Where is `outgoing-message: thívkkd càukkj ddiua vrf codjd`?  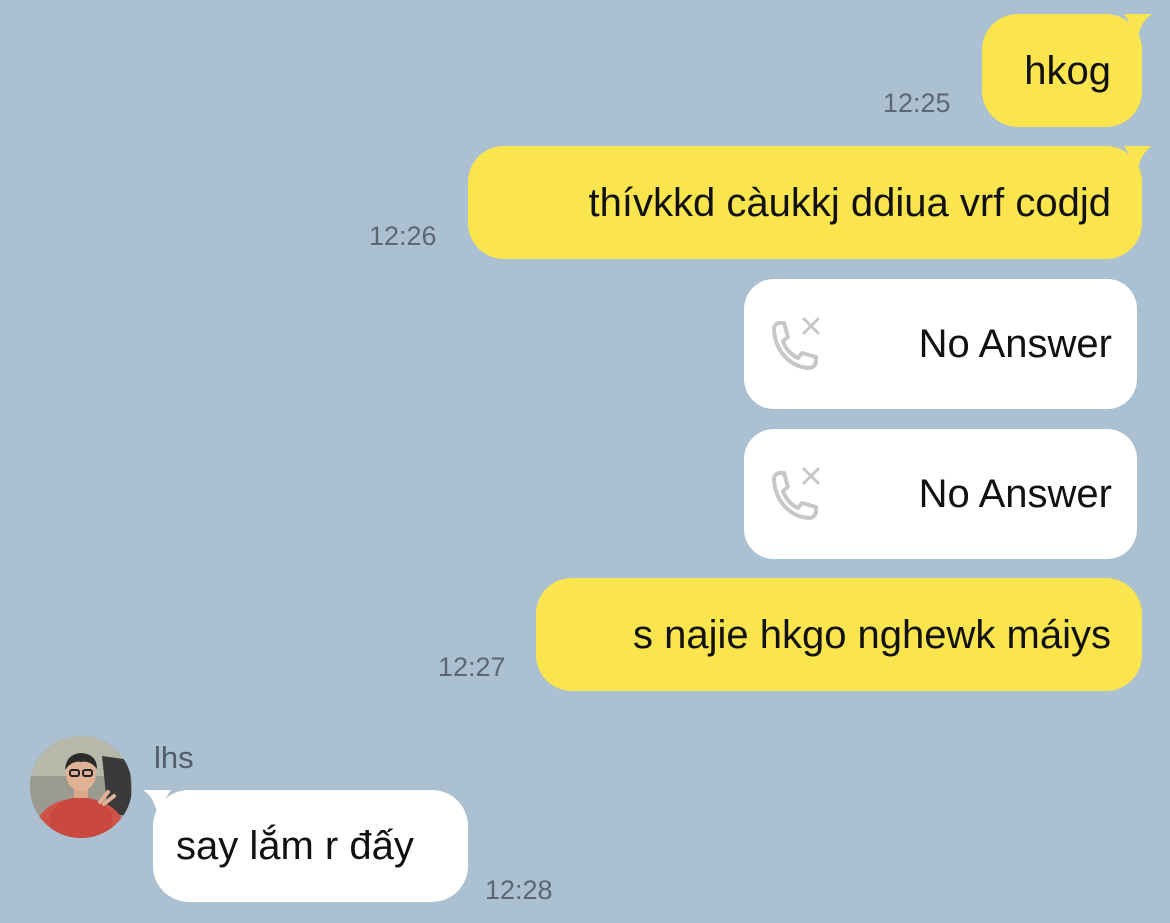
outgoing-message: thívkkd càukkj ddiua vrf codjd is located at coordinates (810, 202).